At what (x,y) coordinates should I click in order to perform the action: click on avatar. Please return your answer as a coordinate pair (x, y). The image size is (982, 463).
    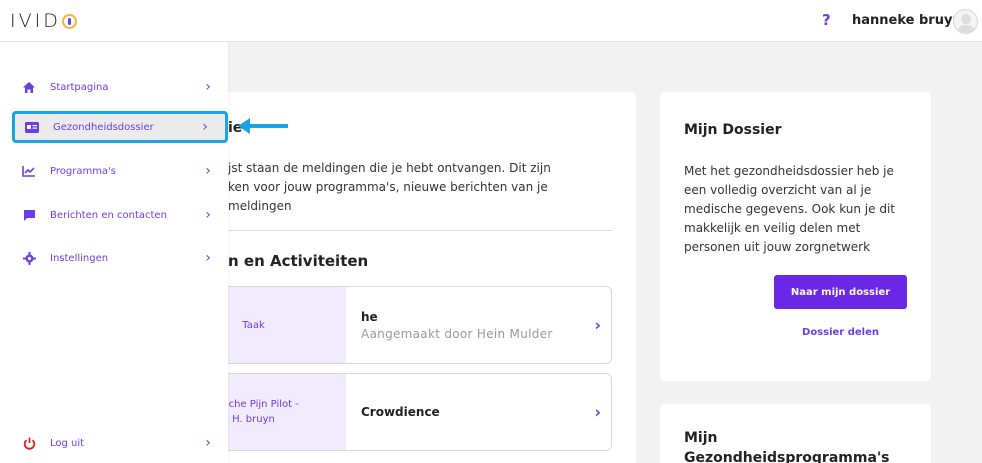
    Looking at the image, I should click on (965, 21).